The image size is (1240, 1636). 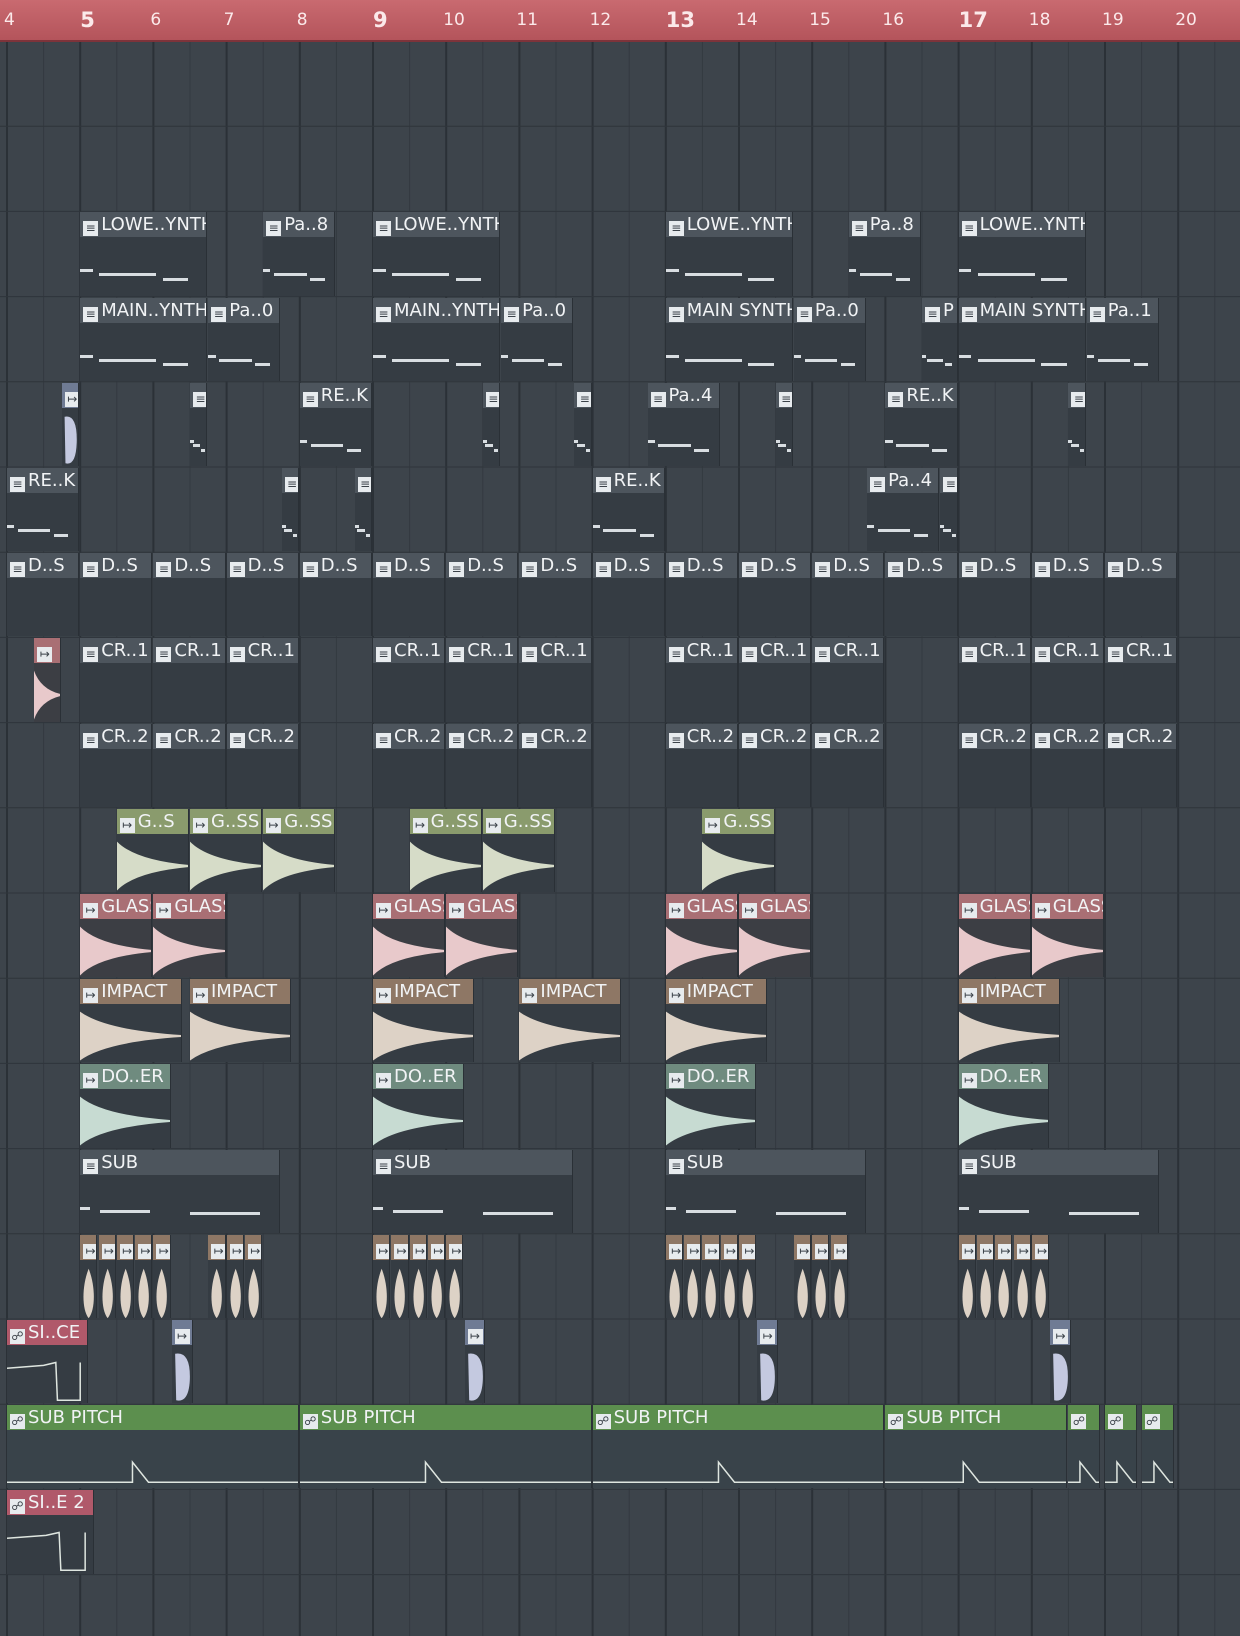 What do you see at coordinates (43, 480) in the screenshot?
I see `clip-header: ≡ RE..K` at bounding box center [43, 480].